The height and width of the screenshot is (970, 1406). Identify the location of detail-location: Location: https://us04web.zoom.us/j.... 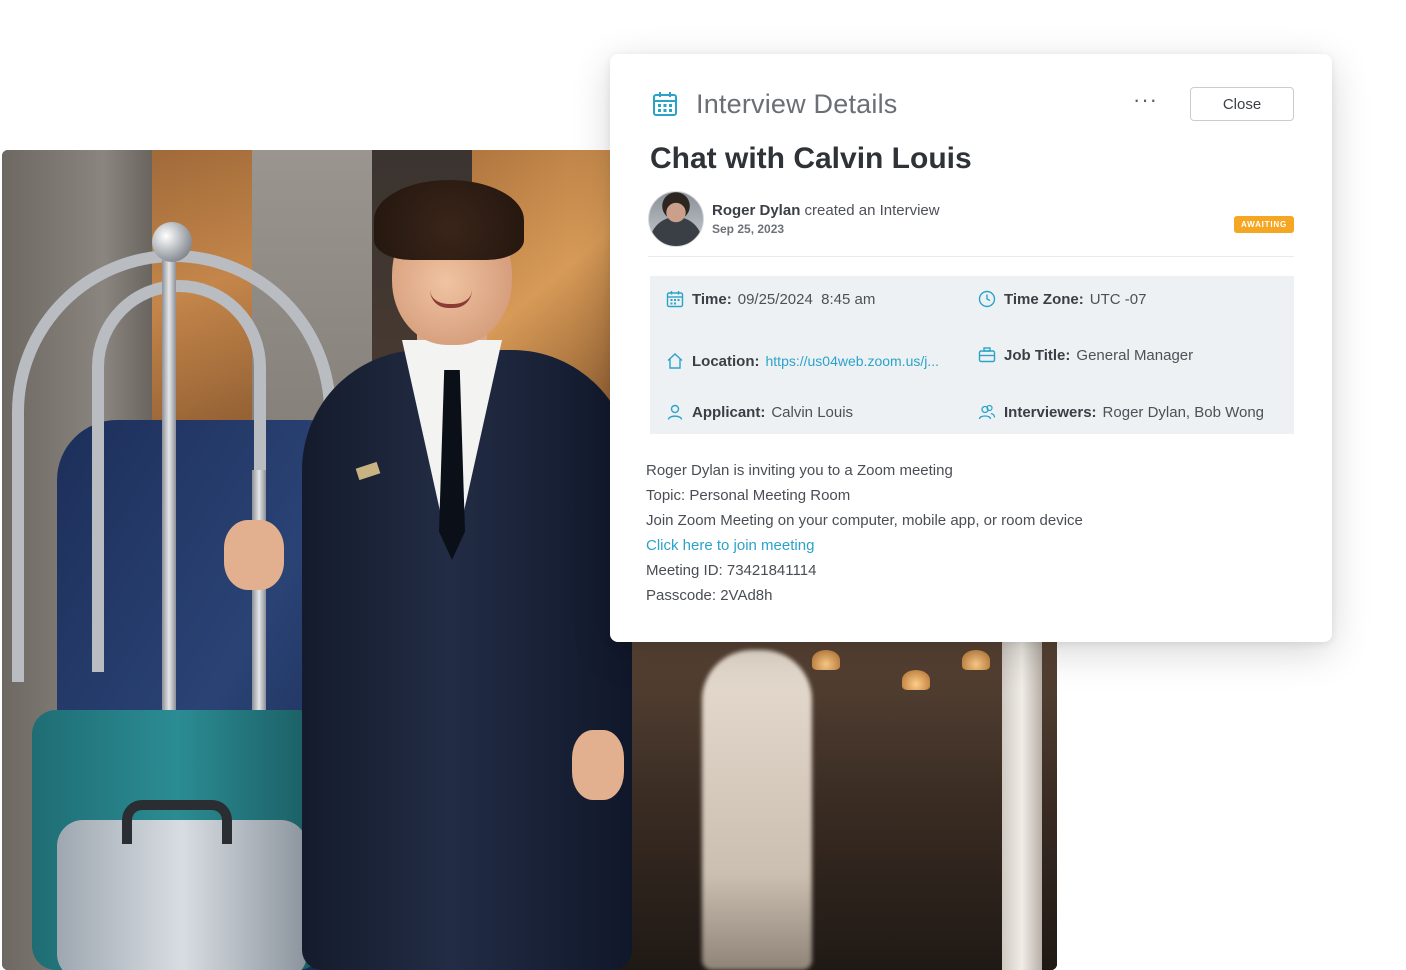
(802, 361).